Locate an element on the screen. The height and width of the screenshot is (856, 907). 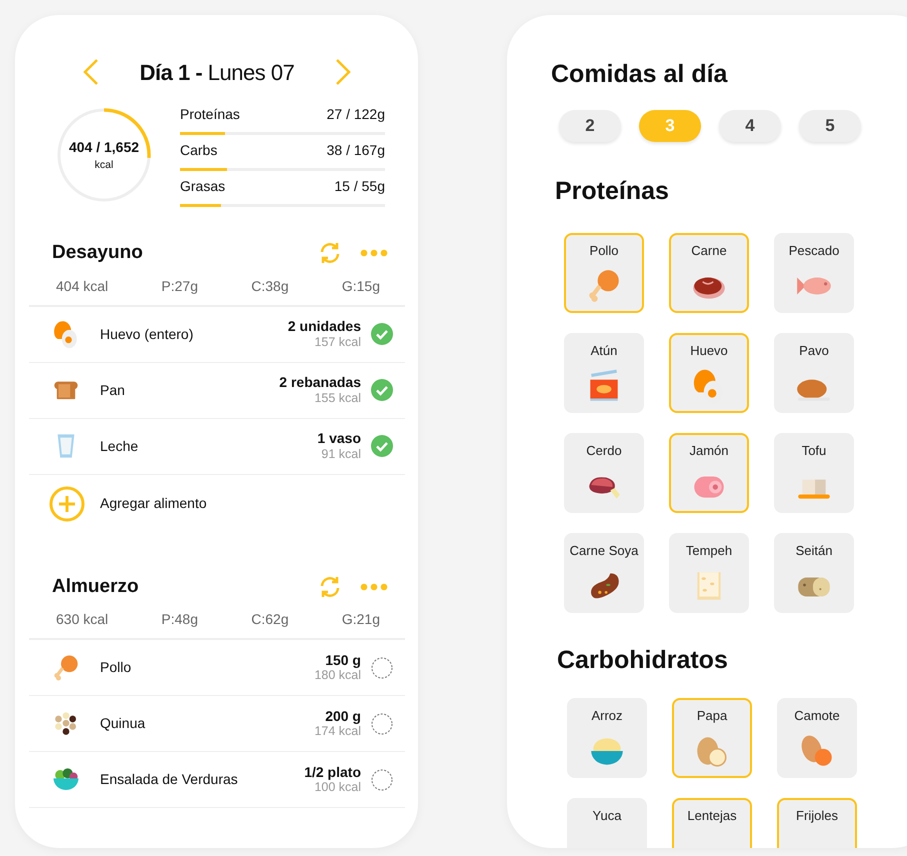
meal-count-option: 5 is located at coordinates (830, 126).